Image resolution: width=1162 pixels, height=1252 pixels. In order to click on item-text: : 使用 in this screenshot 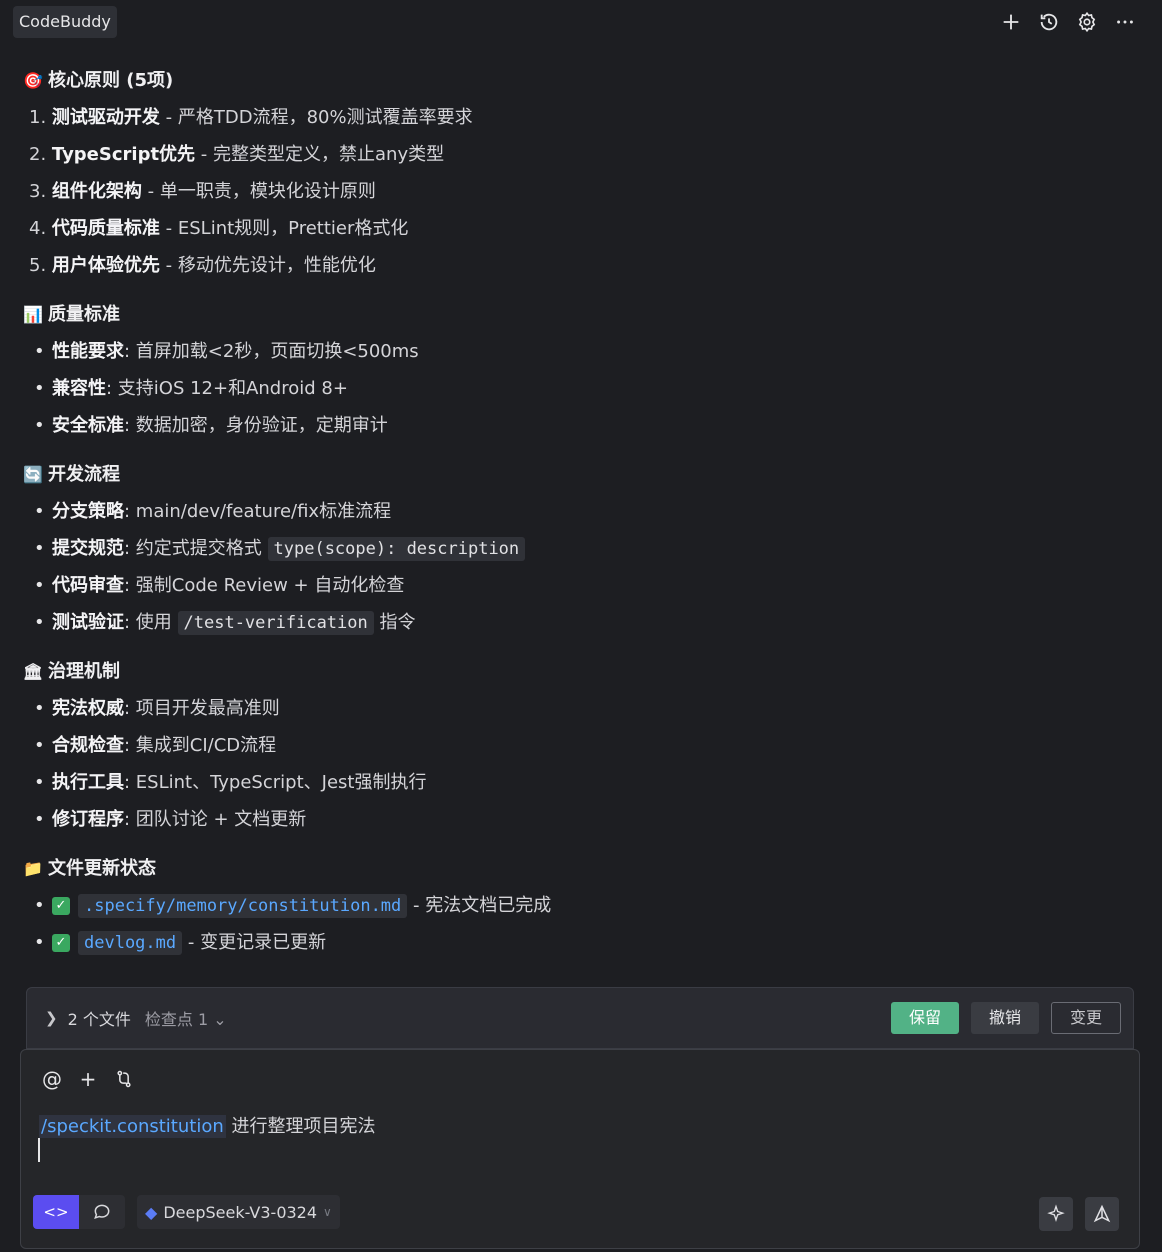, I will do `click(151, 622)`.